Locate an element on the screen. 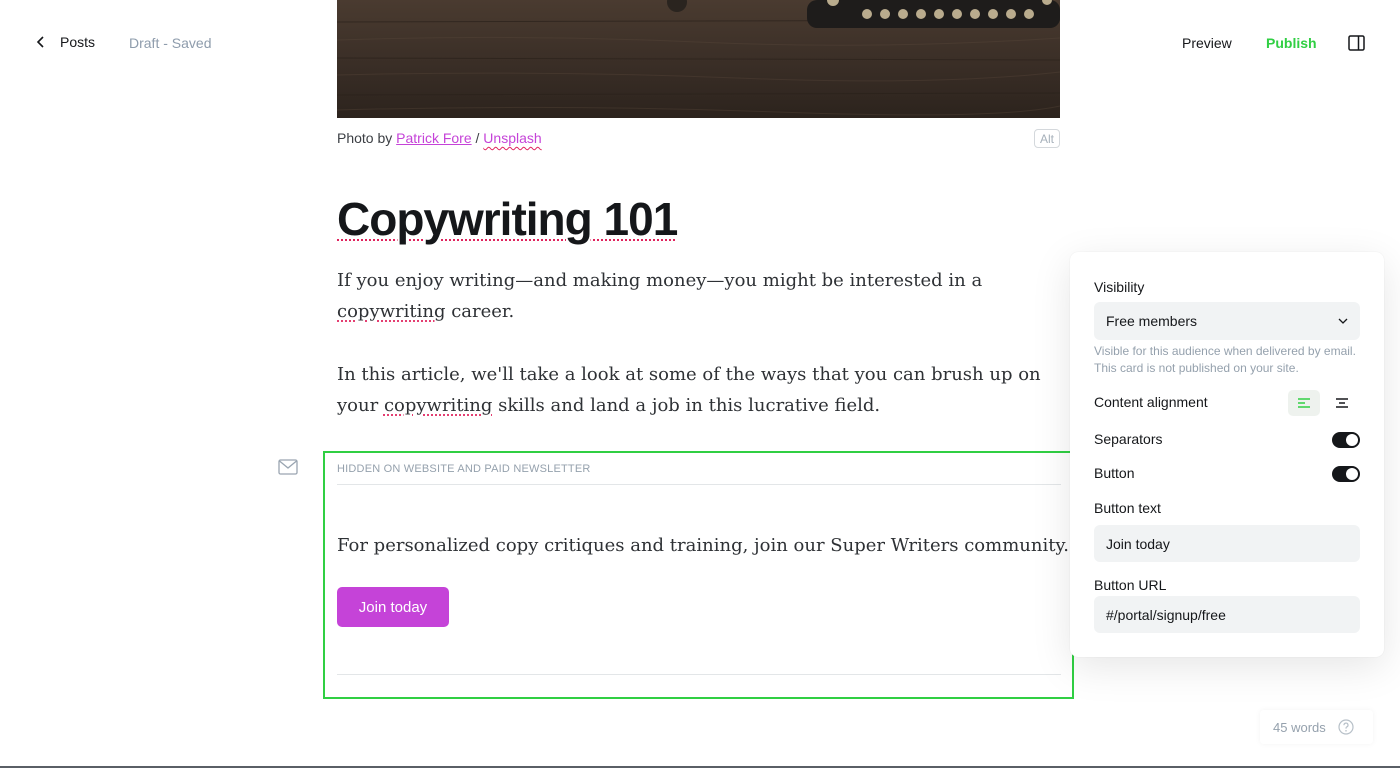 This screenshot has width=1400, height=768. post-title-text: Copywriting 101 is located at coordinates (507, 219).